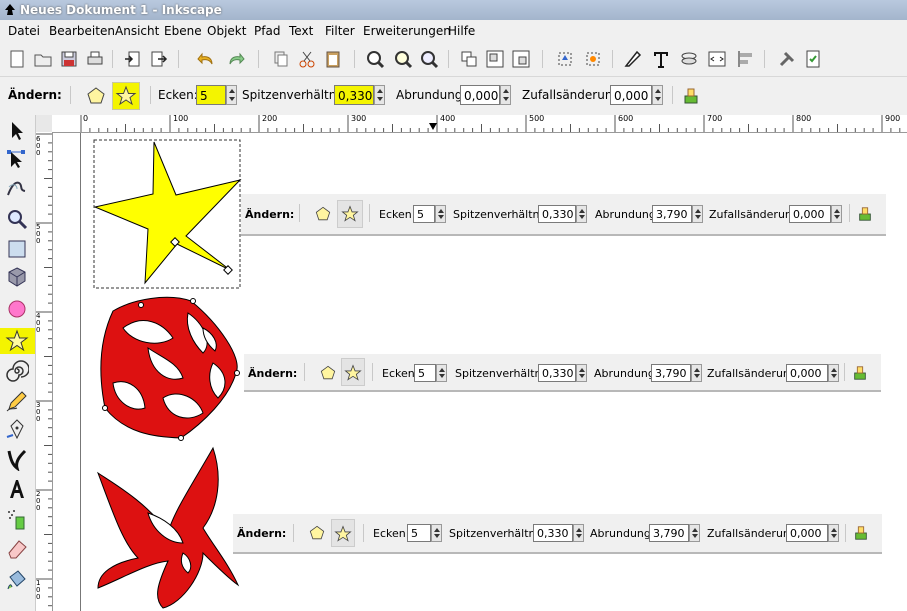 Image resolution: width=907 pixels, height=611 pixels. Describe the element at coordinates (281, 59) in the screenshot. I see `duplicate-icon` at that location.